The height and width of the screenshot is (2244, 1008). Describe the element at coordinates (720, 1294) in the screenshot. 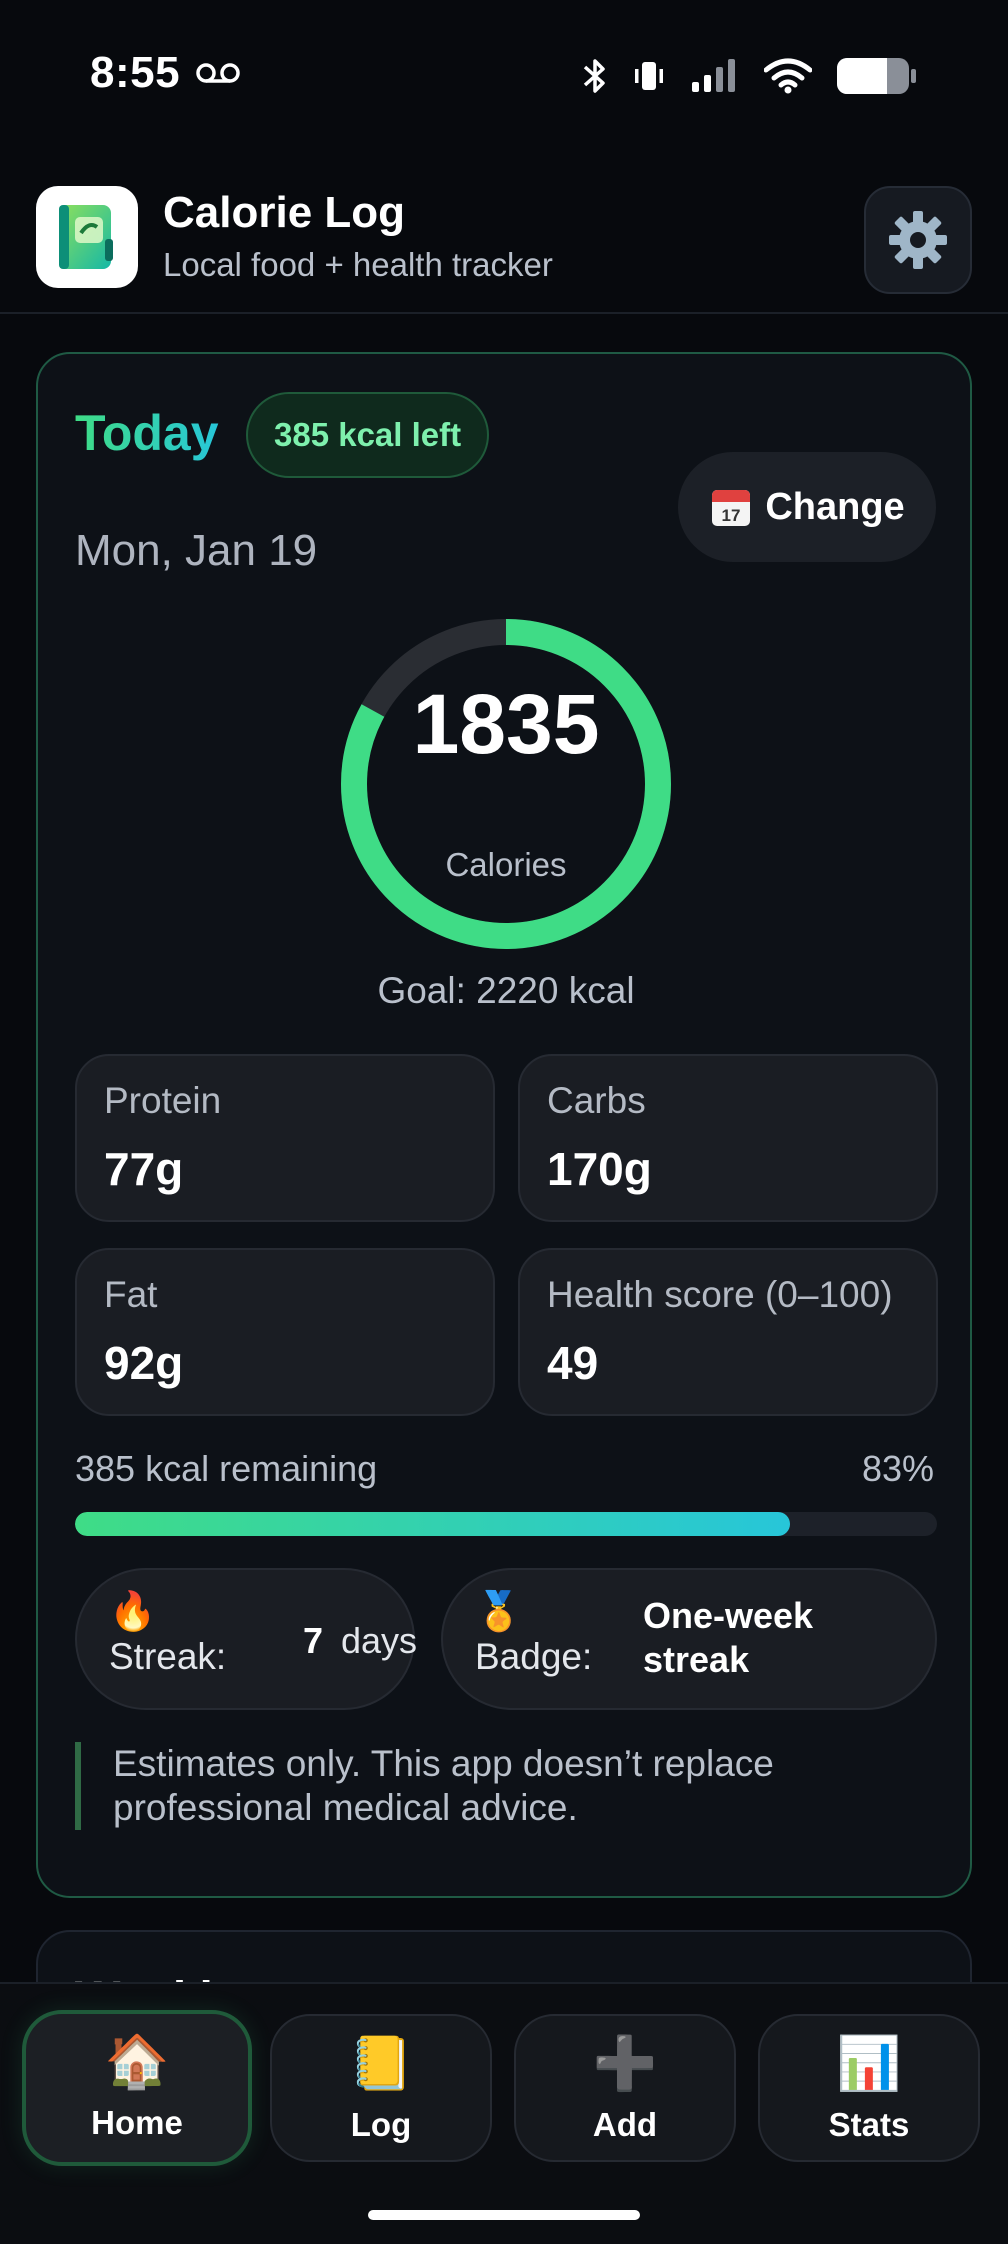

I see `stat-label: Health score (0–100)` at that location.